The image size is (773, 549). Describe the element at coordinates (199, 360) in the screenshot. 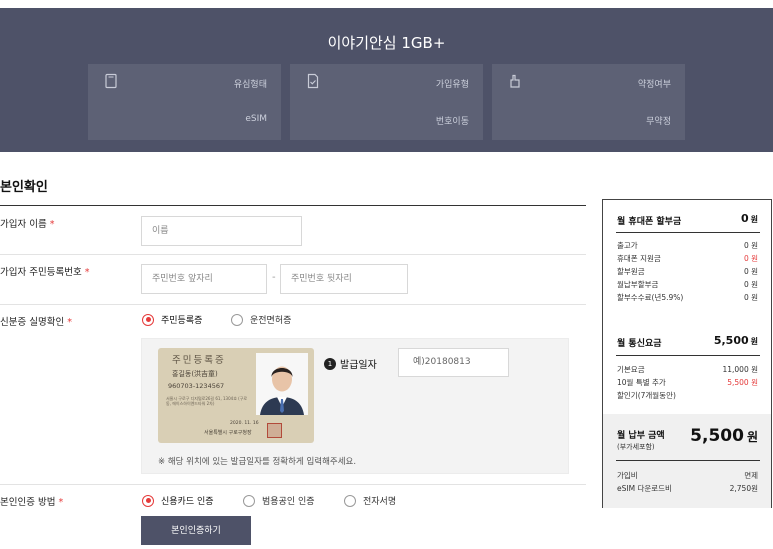

I see `id-card-title: 주민등록증` at that location.